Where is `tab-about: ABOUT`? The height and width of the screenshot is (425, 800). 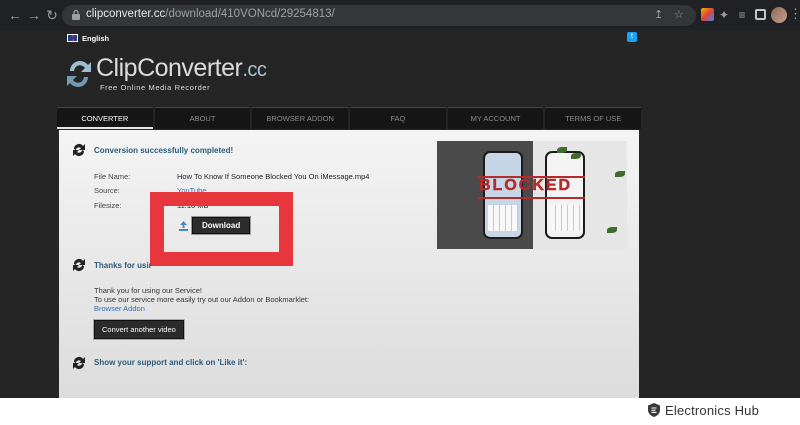 tab-about: ABOUT is located at coordinates (202, 118).